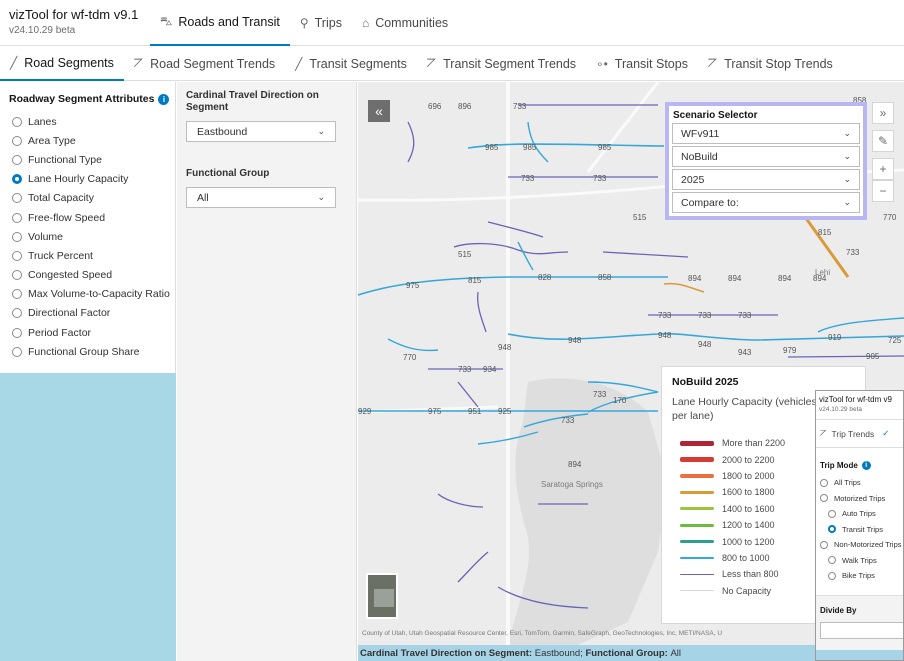 The width and height of the screenshot is (904, 661). What do you see at coordinates (220, 23) in the screenshot?
I see `tab-roads-and-transit: ⛍ Roads and Transit` at bounding box center [220, 23].